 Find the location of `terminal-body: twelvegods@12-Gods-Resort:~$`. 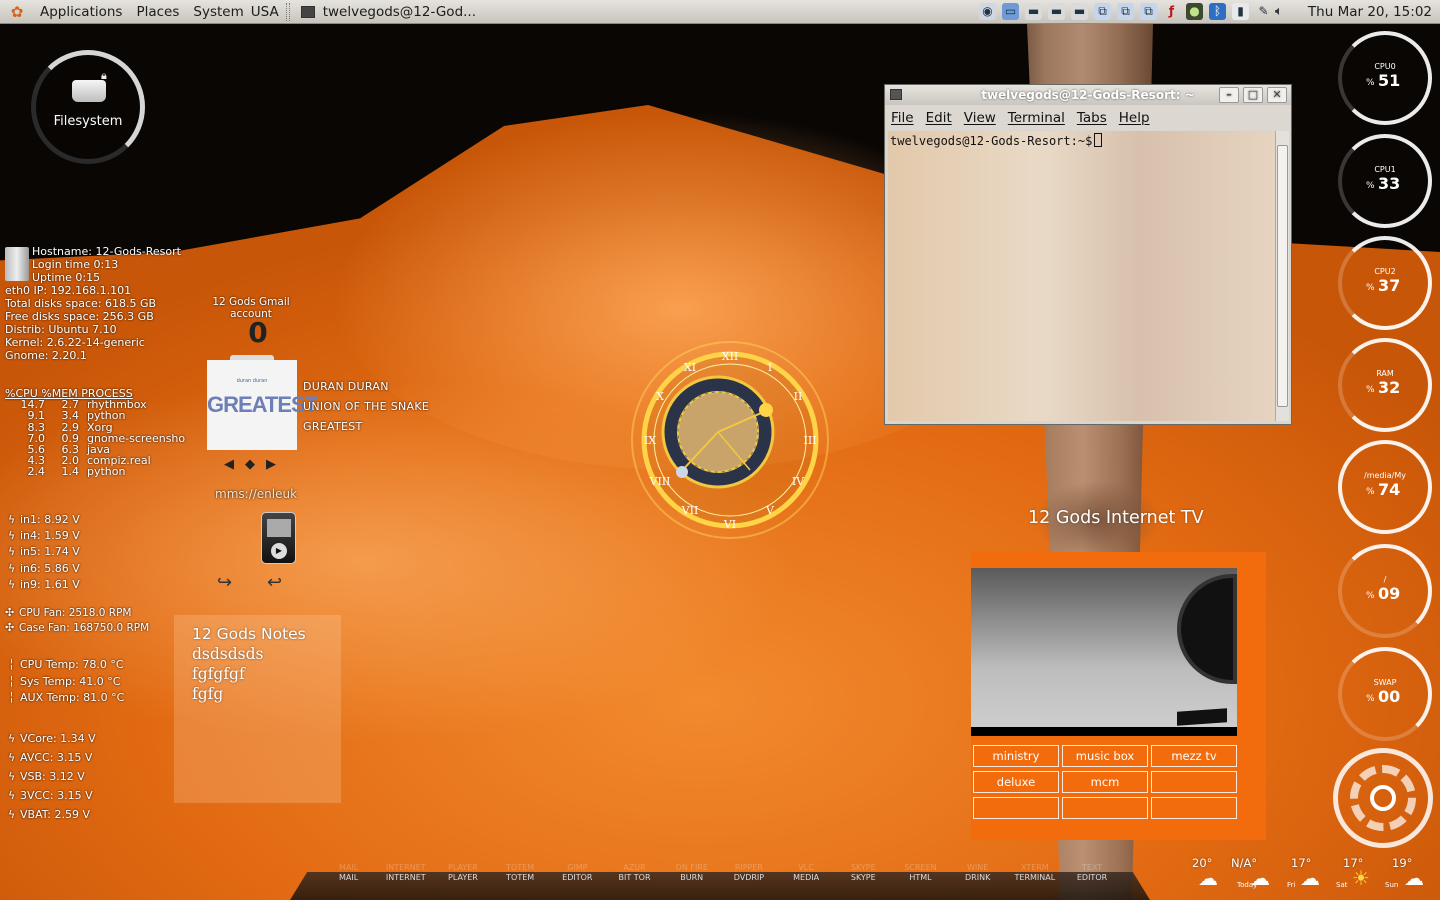

terminal-body: twelvegods@12-Gods-Resort:~$ is located at coordinates (1081, 276).